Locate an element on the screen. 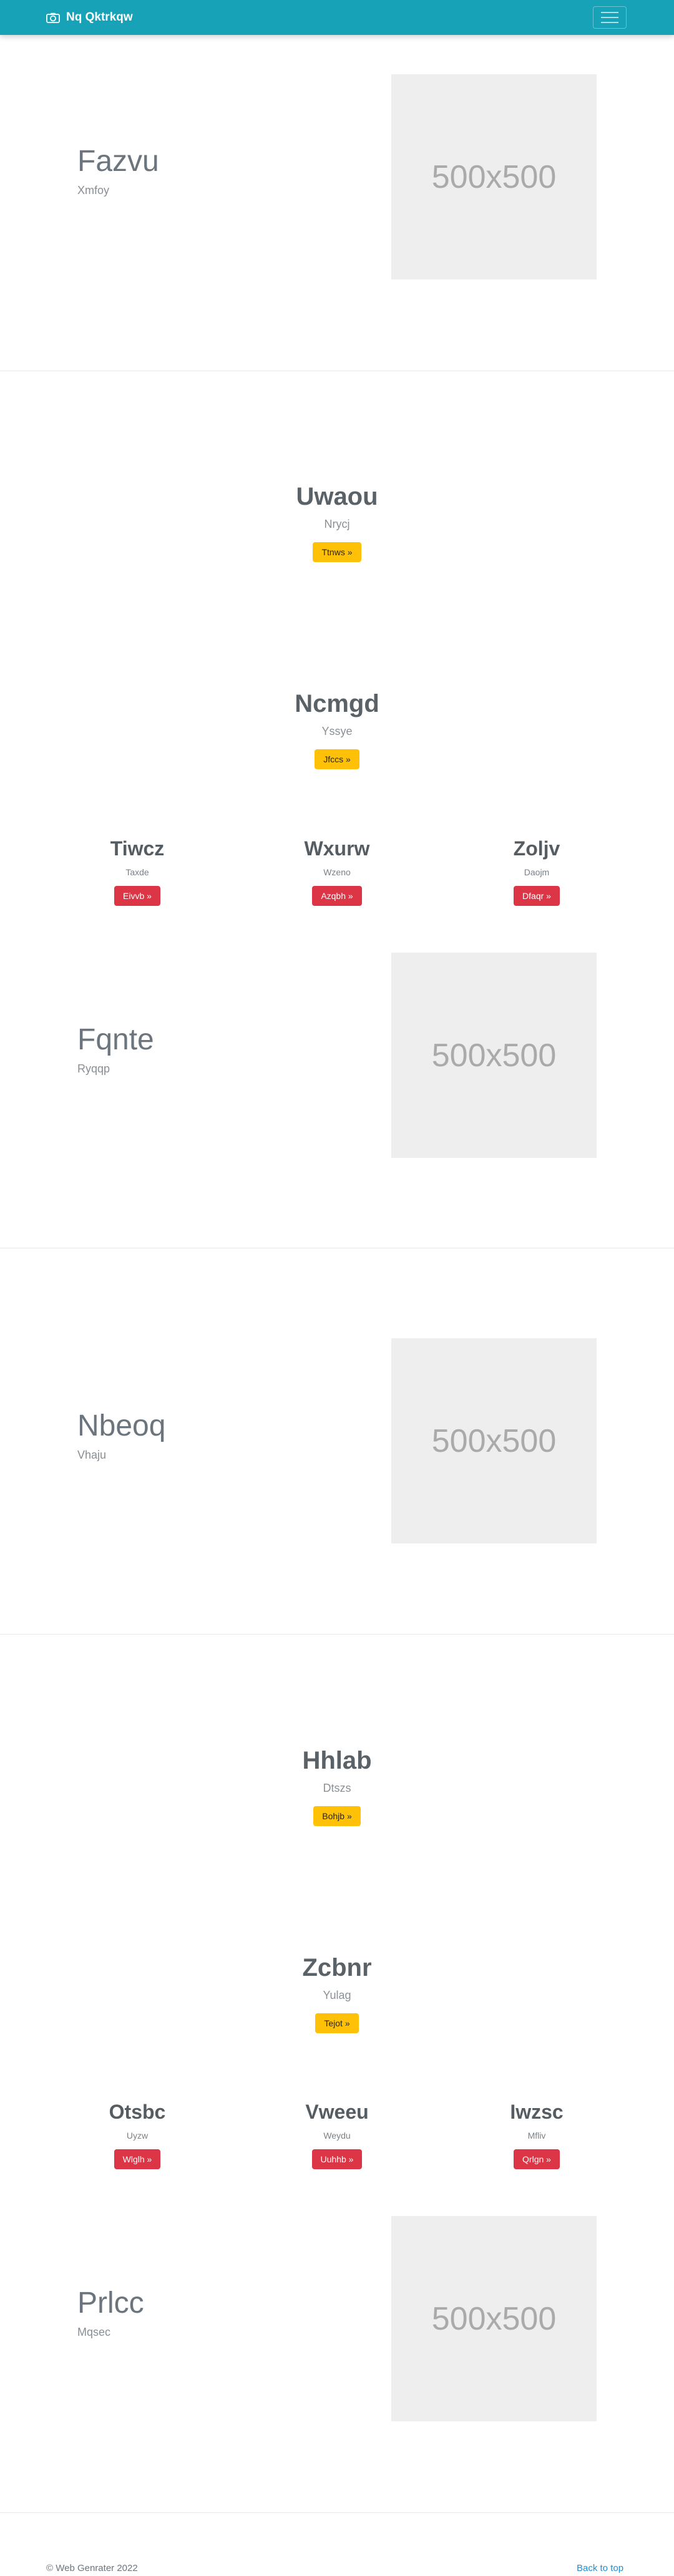  hero-text: Nbeoq Vhaju is located at coordinates (121, 1436).